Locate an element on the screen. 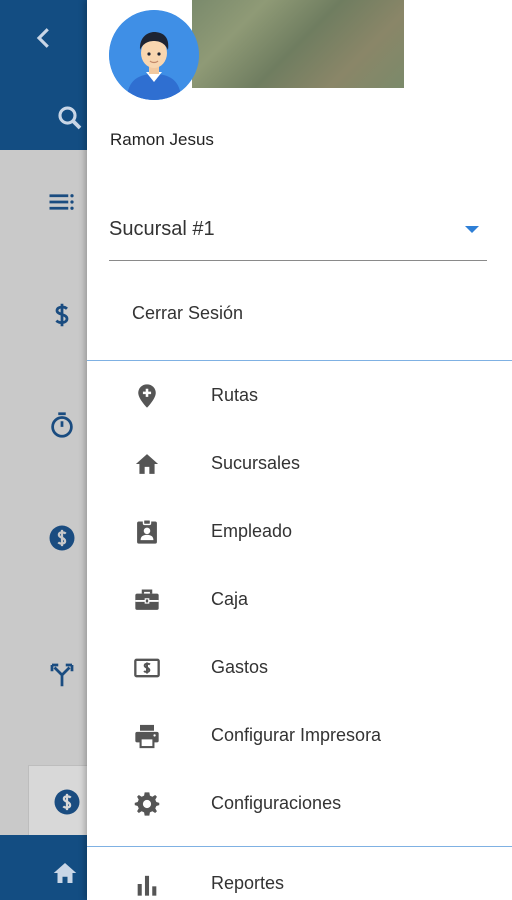 Image resolution: width=512 pixels, height=900 pixels. header-banner-image is located at coordinates (298, 44).